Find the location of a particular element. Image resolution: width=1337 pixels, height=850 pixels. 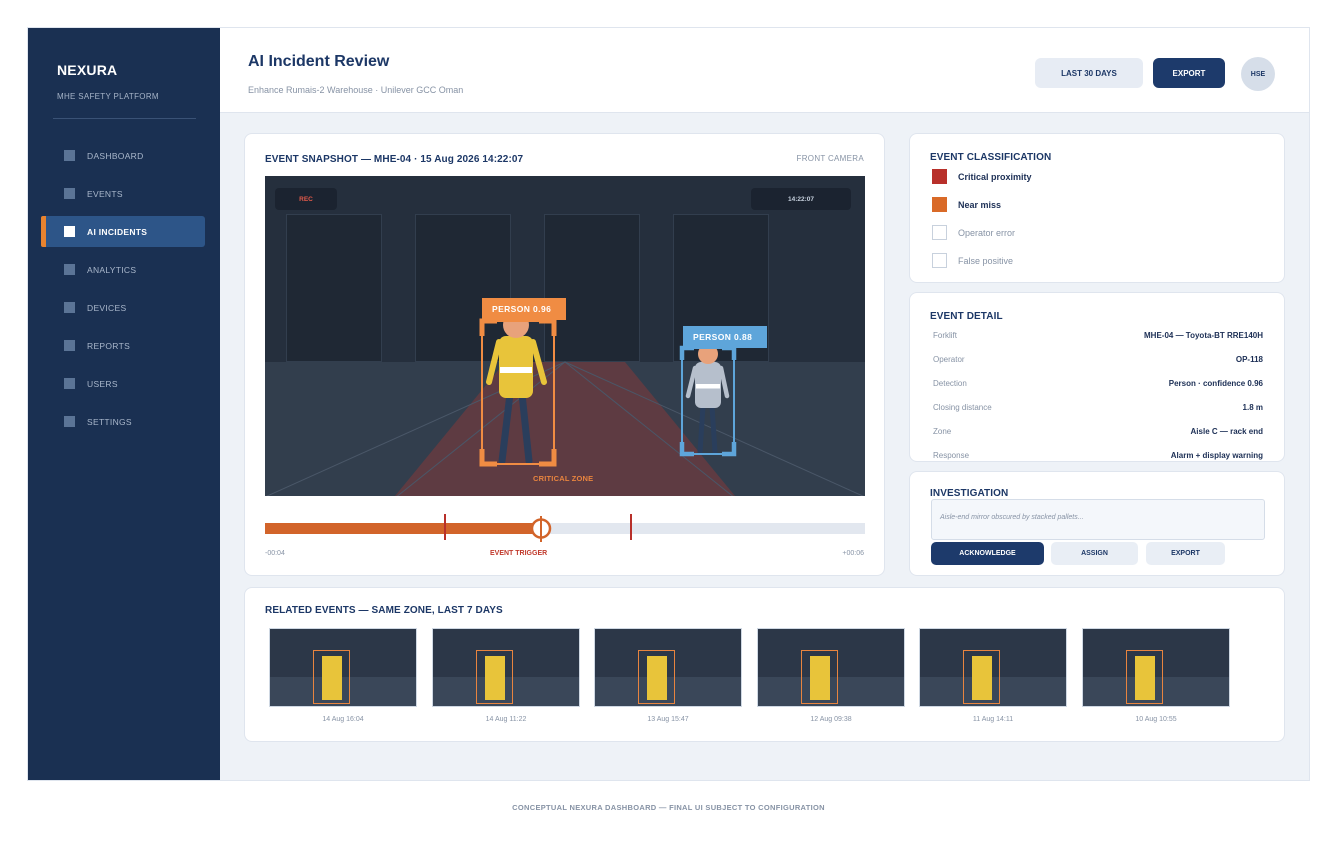

avatar: HSE is located at coordinates (1258, 74).